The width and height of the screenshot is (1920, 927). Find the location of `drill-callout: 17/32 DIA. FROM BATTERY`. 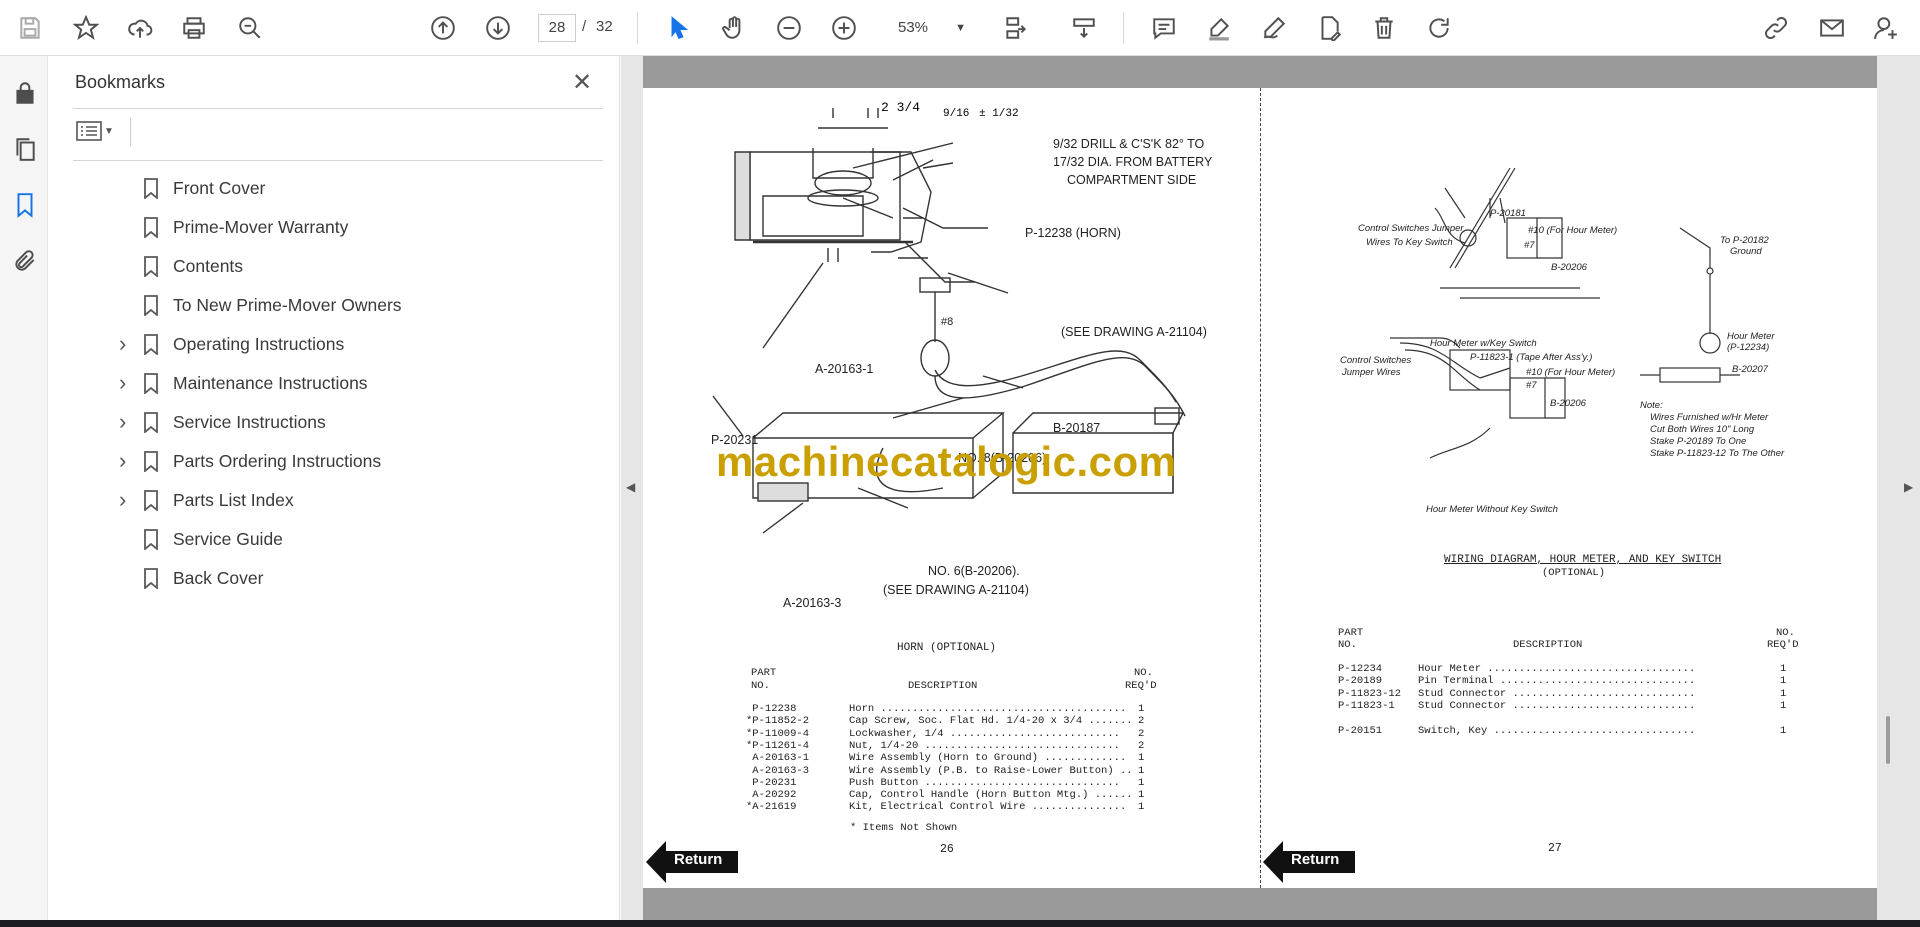

drill-callout: 17/32 DIA. FROM BATTERY is located at coordinates (1133, 162).